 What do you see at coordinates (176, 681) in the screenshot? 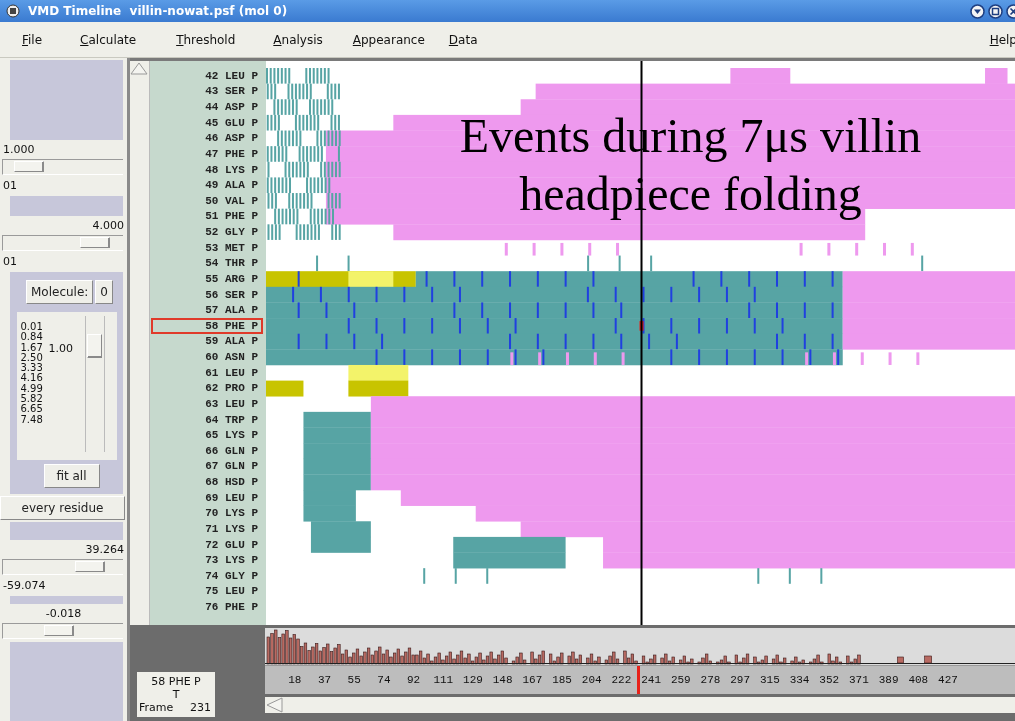
I see `info-residue: 58 PHE P` at bounding box center [176, 681].